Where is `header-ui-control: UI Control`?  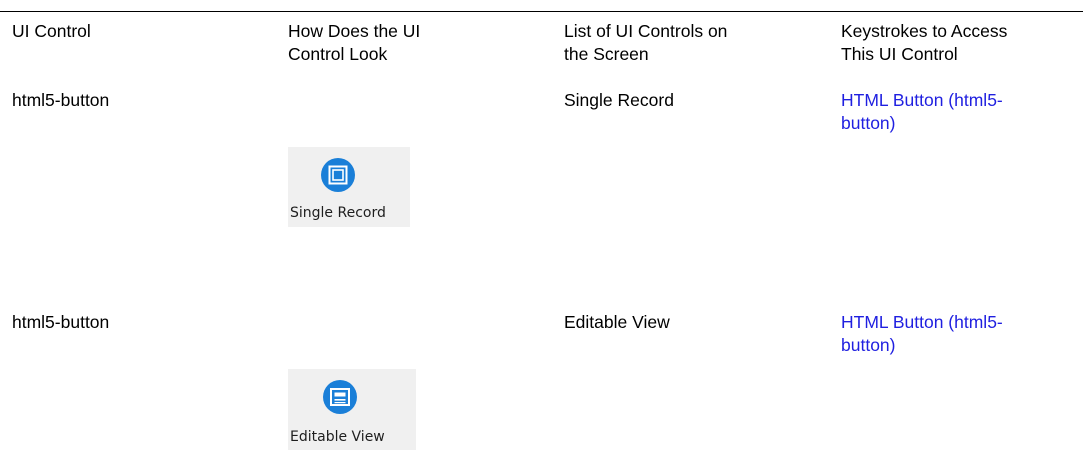 header-ui-control: UI Control is located at coordinates (51, 31).